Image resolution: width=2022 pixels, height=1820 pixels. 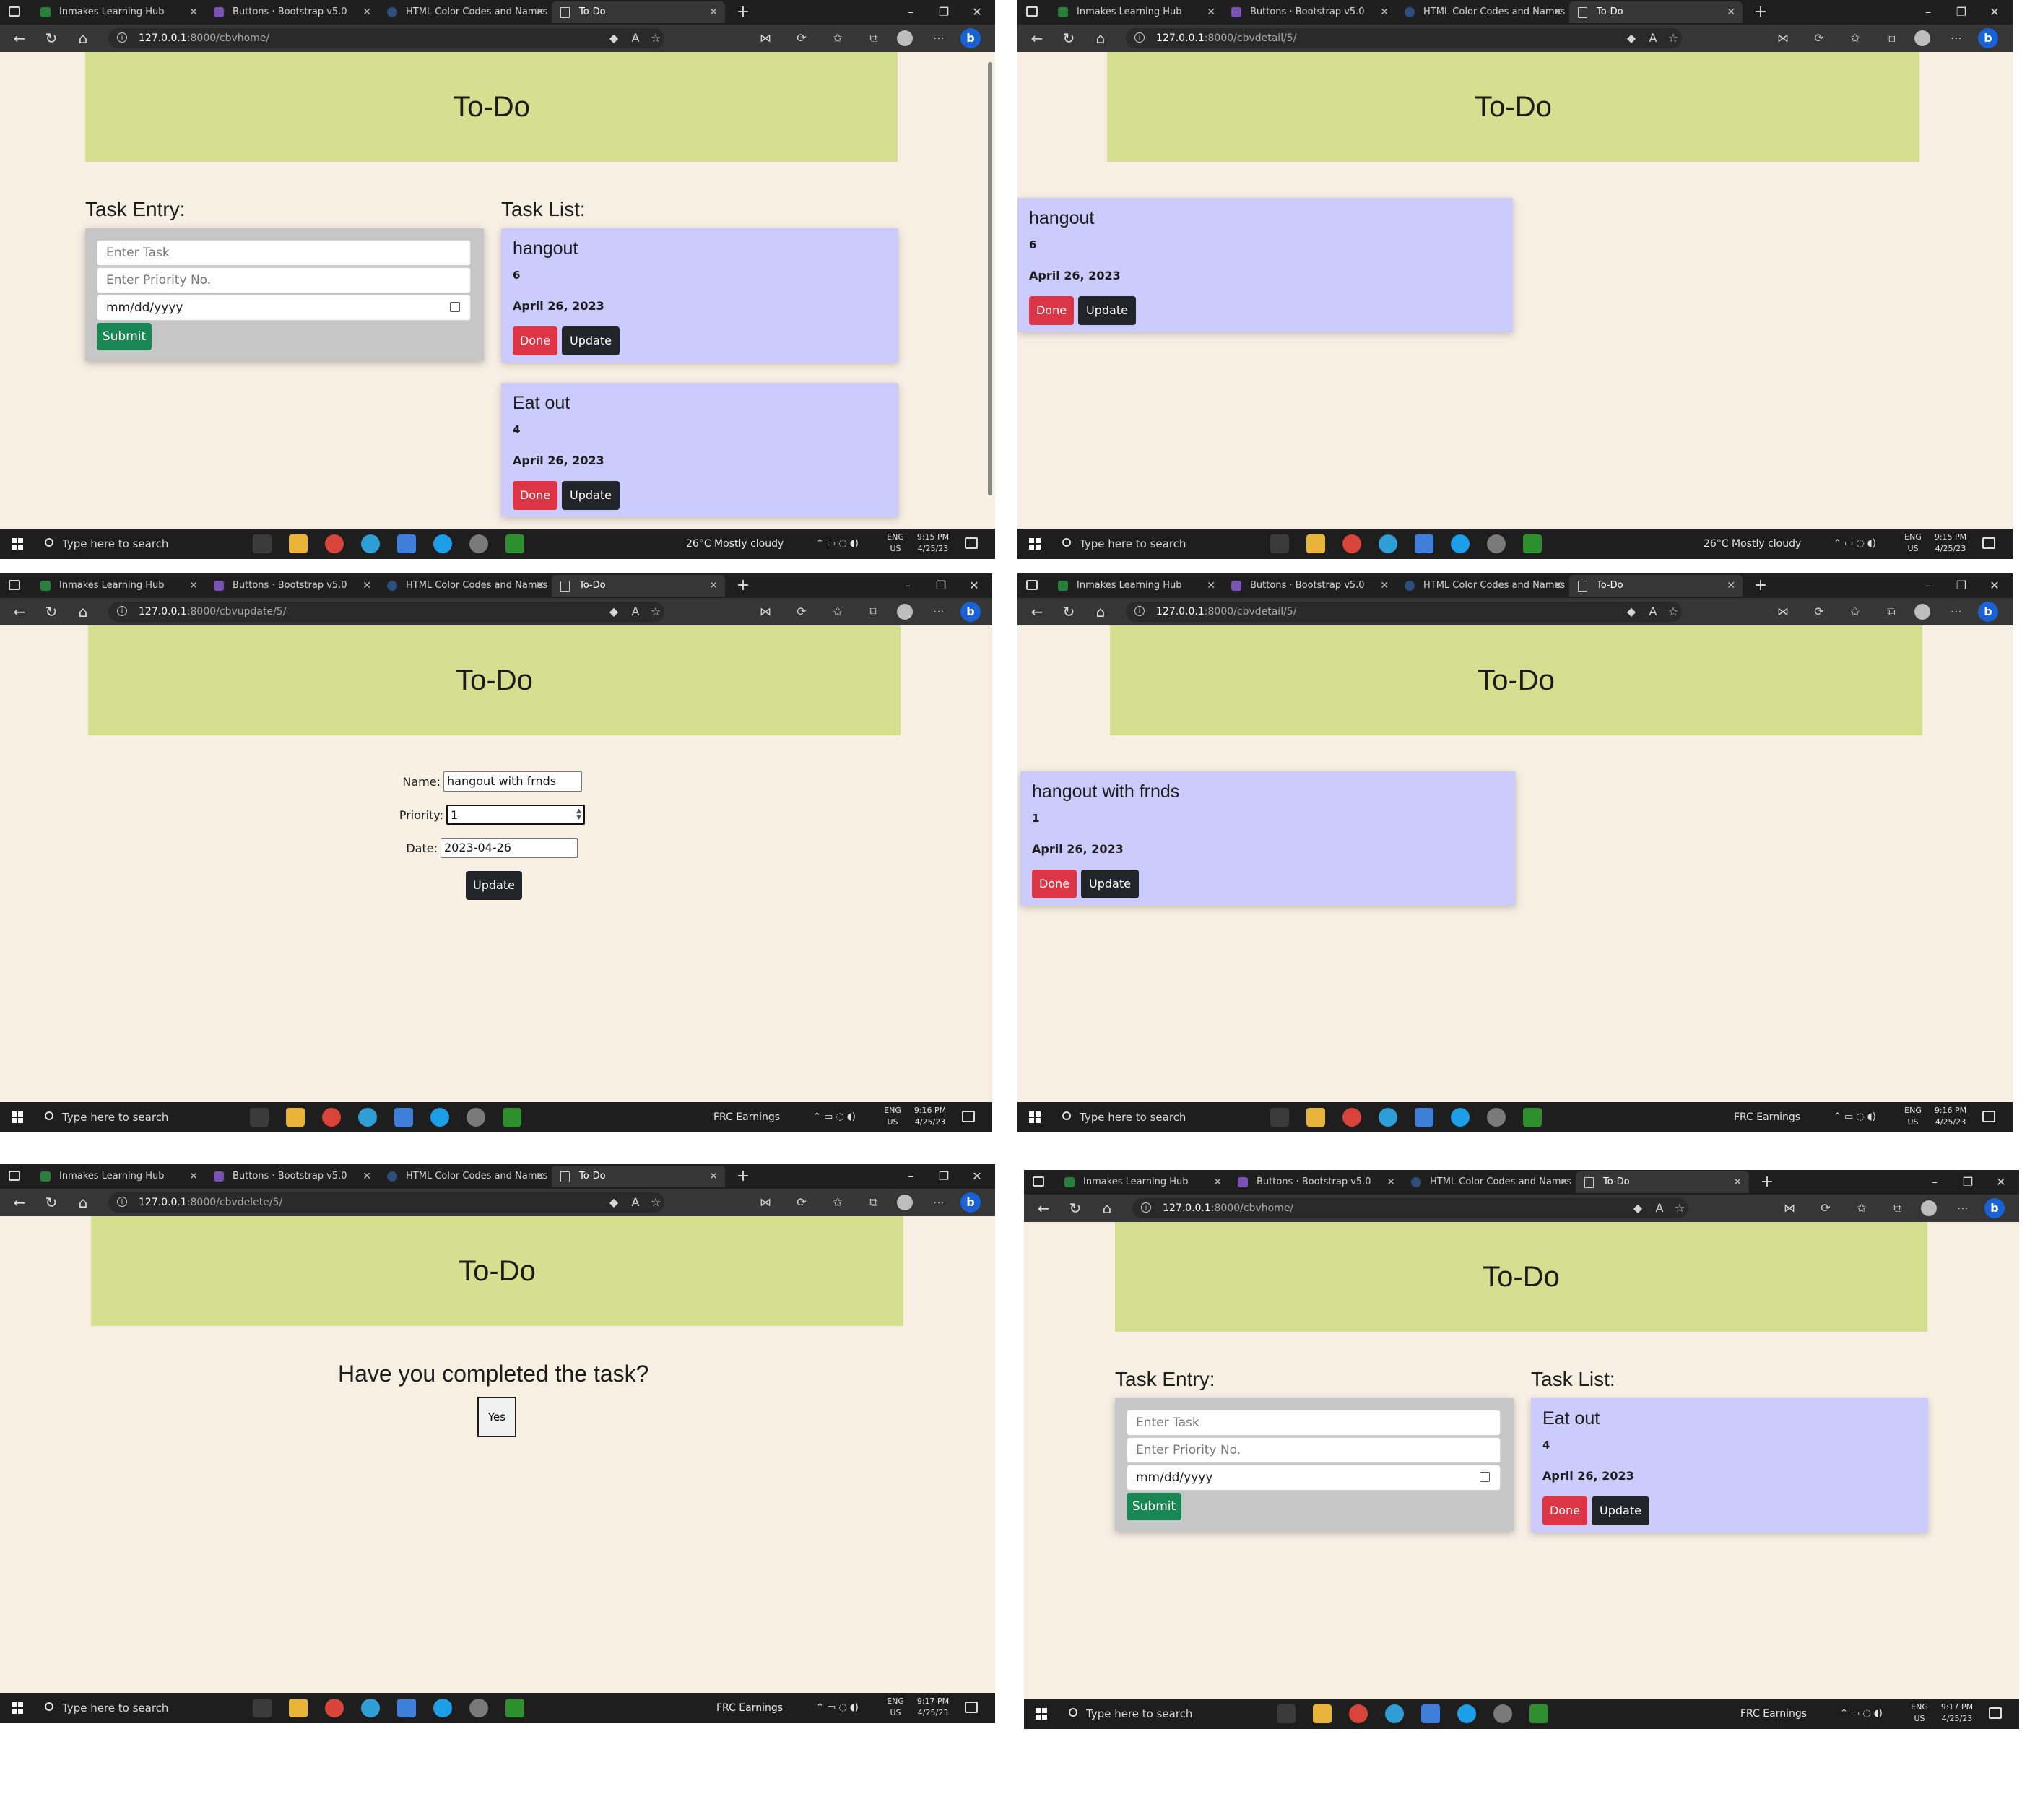 What do you see at coordinates (1660, 1208) in the screenshot?
I see `read-aloud-icon: A` at bounding box center [1660, 1208].